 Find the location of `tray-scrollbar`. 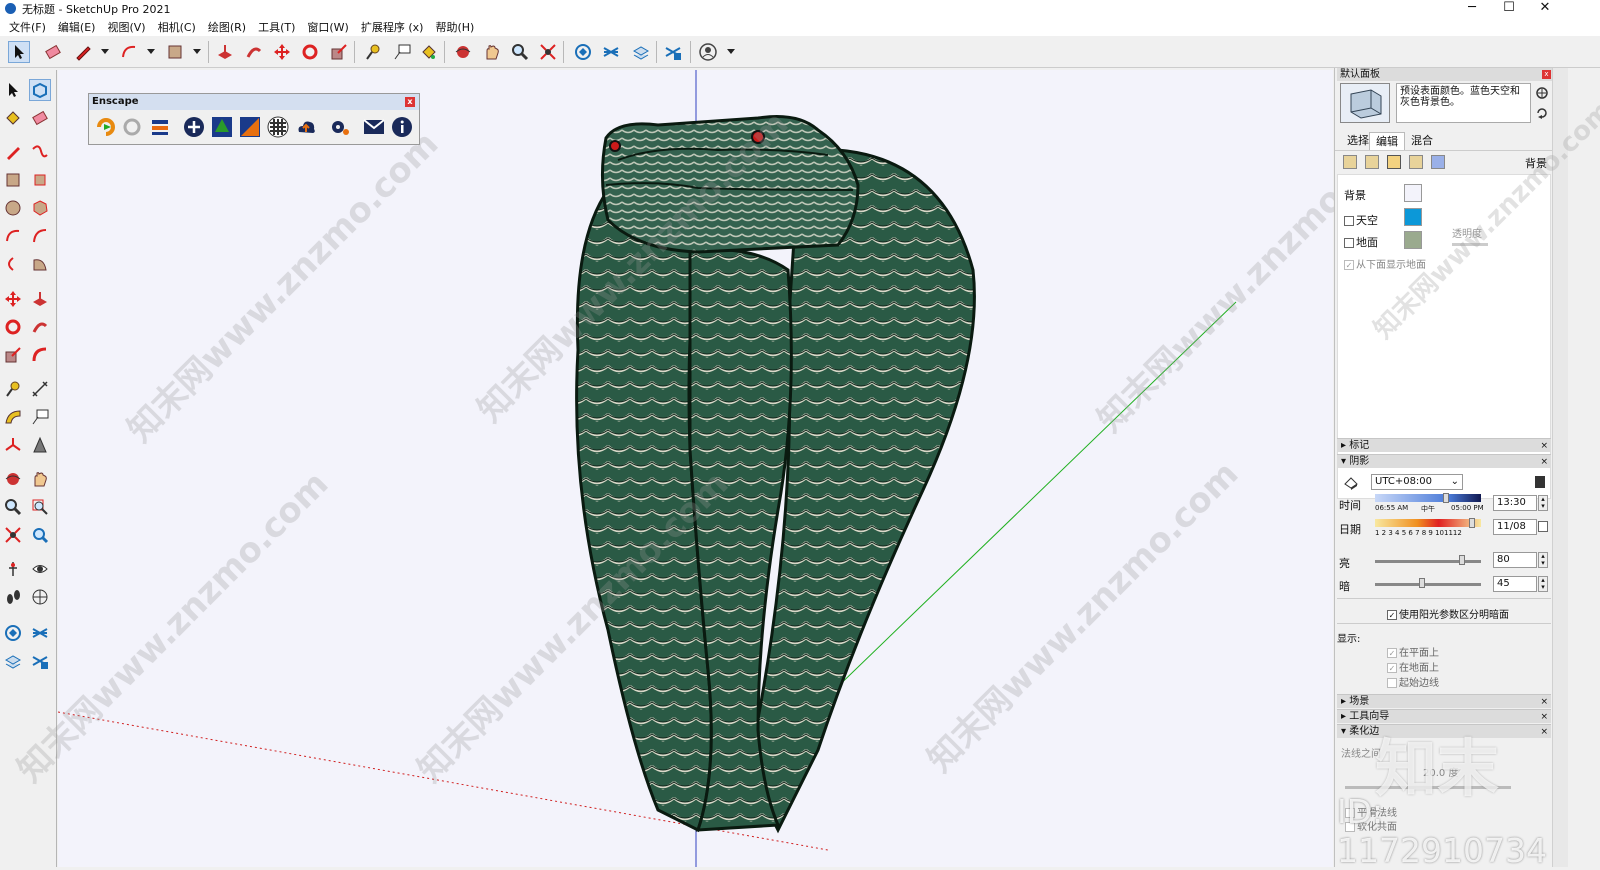

tray-scrollbar is located at coordinates (1560, 467).